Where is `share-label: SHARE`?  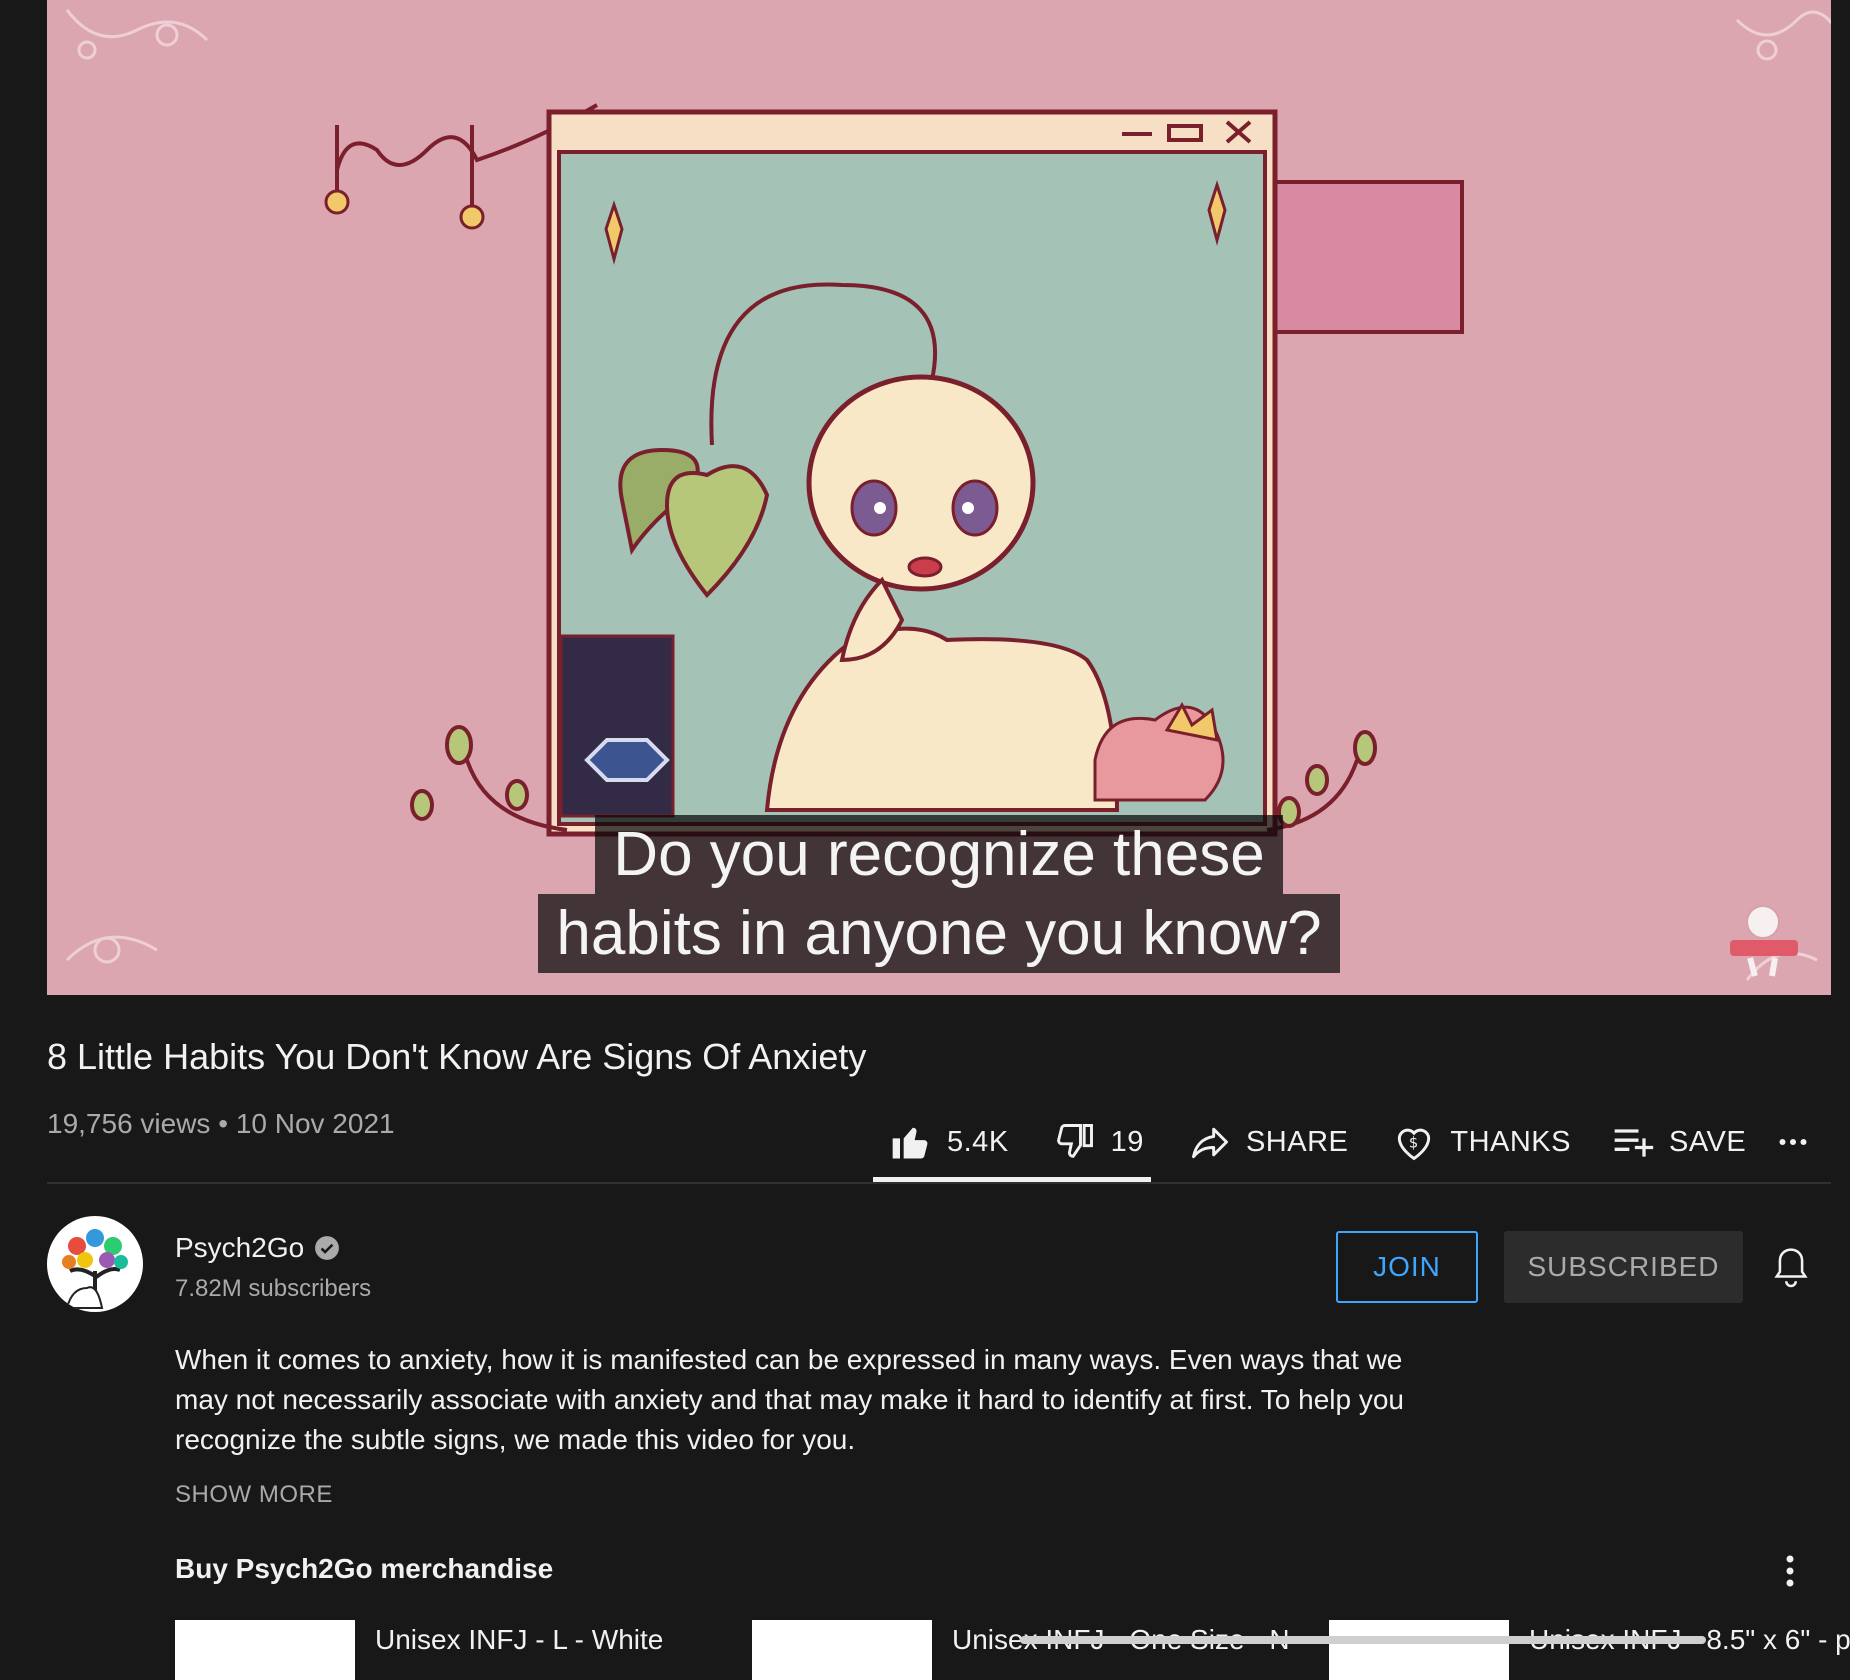 share-label: SHARE is located at coordinates (1297, 1141).